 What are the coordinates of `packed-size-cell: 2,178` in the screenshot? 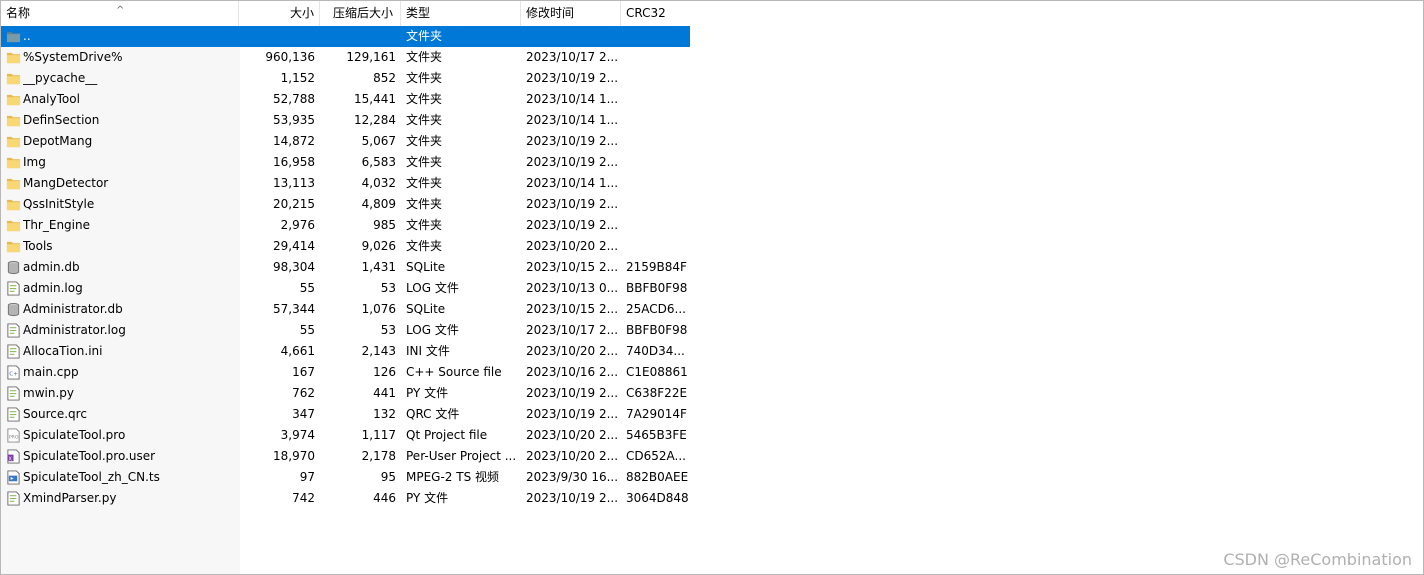 It's located at (378, 456).